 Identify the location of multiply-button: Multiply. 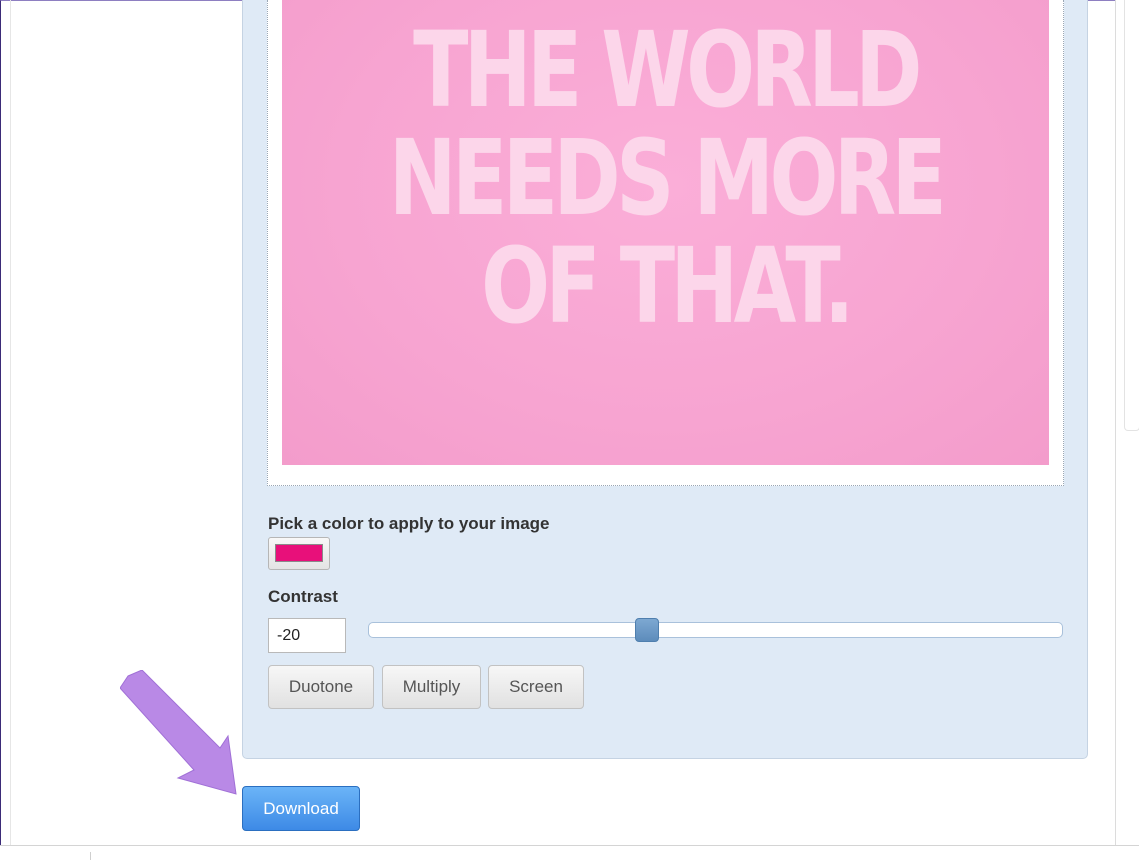
(431, 687).